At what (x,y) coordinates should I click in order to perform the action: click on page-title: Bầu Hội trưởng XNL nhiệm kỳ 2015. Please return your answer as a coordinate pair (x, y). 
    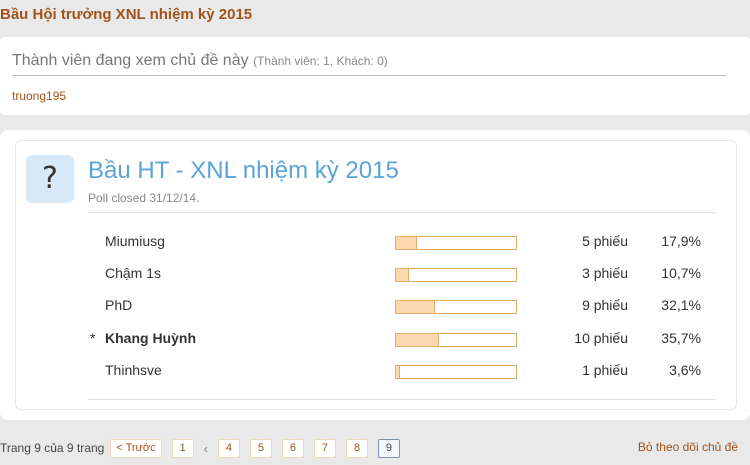
    Looking at the image, I should click on (126, 14).